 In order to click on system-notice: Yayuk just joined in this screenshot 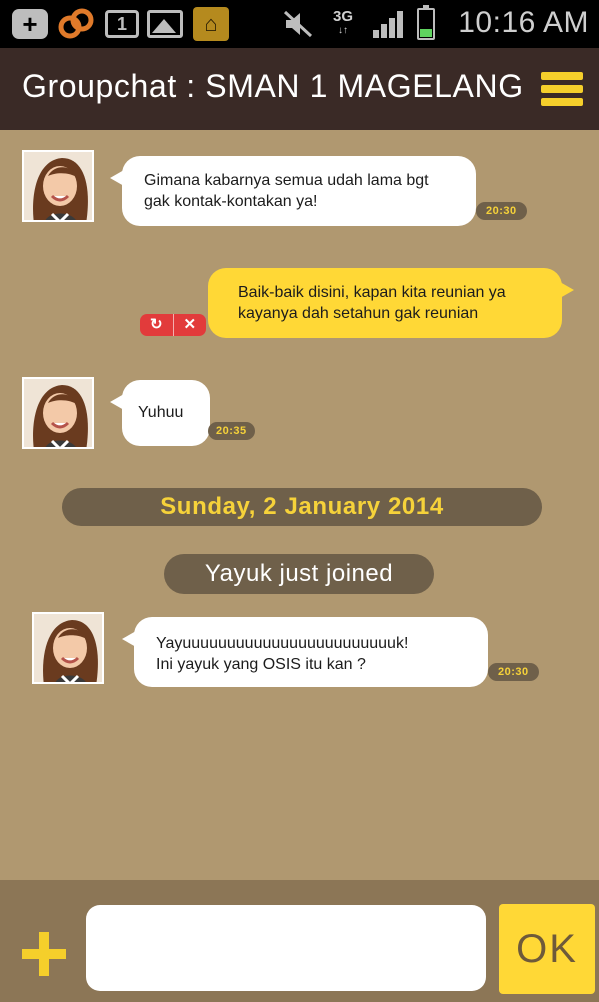, I will do `click(299, 574)`.